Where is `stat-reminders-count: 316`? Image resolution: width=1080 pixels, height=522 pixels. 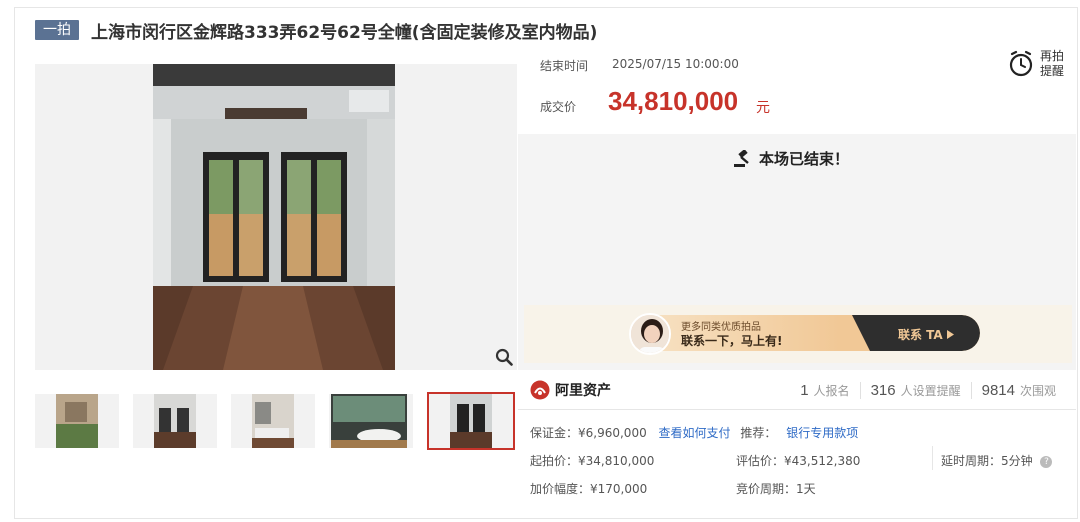 stat-reminders-count: 316 is located at coordinates (883, 390).